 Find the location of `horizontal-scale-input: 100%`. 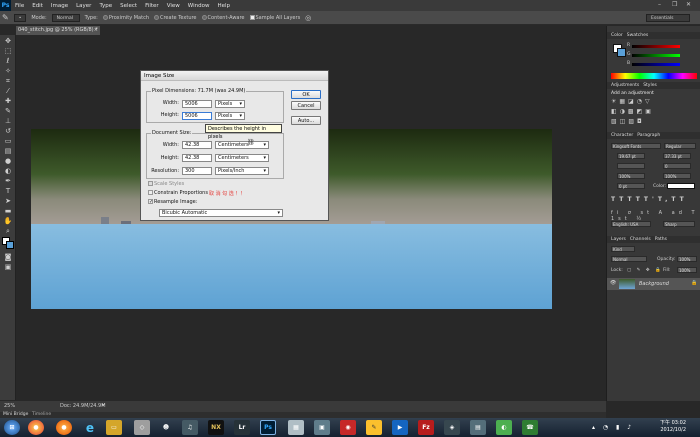

horizontal-scale-input: 100% is located at coordinates (677, 176).